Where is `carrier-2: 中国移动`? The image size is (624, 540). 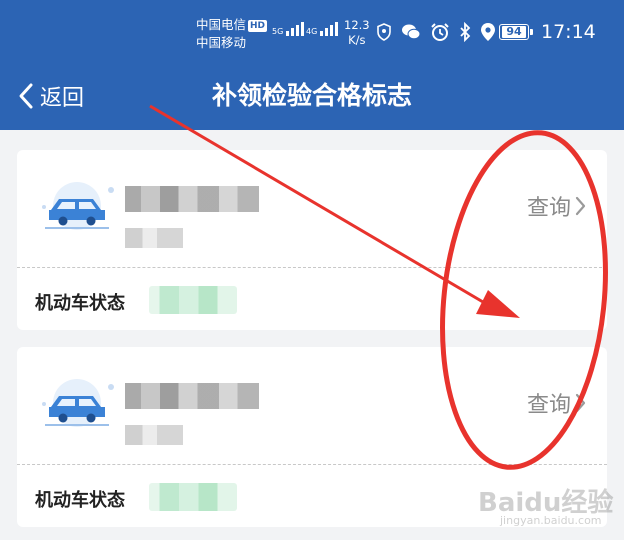 carrier-2: 中国移动 is located at coordinates (221, 42).